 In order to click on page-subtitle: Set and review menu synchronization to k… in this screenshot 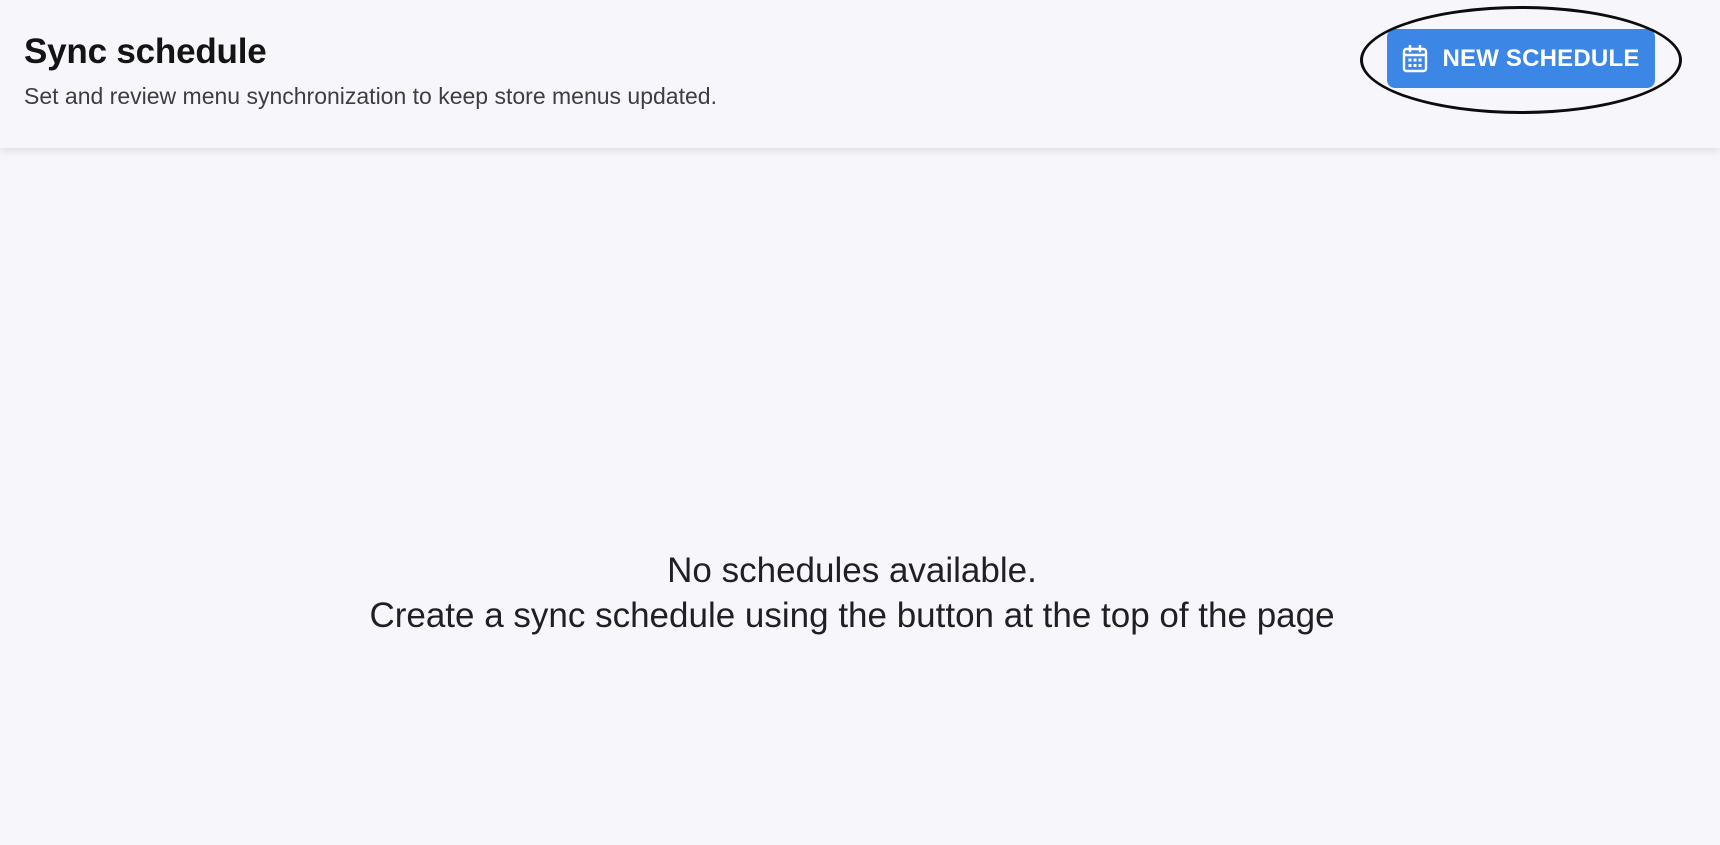, I will do `click(370, 96)`.